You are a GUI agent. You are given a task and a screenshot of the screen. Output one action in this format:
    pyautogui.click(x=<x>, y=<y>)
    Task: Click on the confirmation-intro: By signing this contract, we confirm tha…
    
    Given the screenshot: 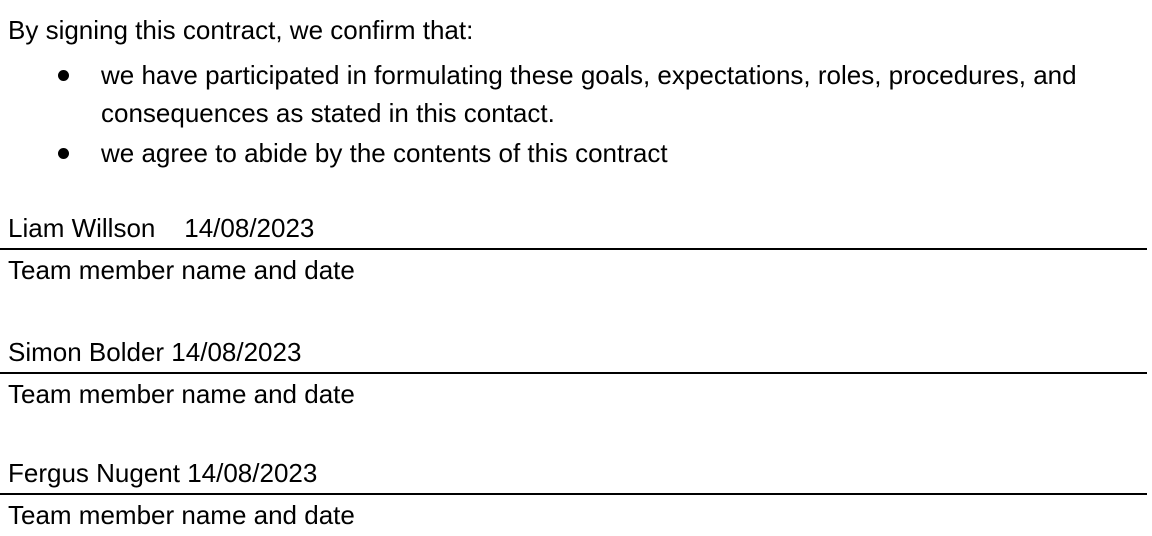 What is the action you would take?
    pyautogui.click(x=241, y=30)
    